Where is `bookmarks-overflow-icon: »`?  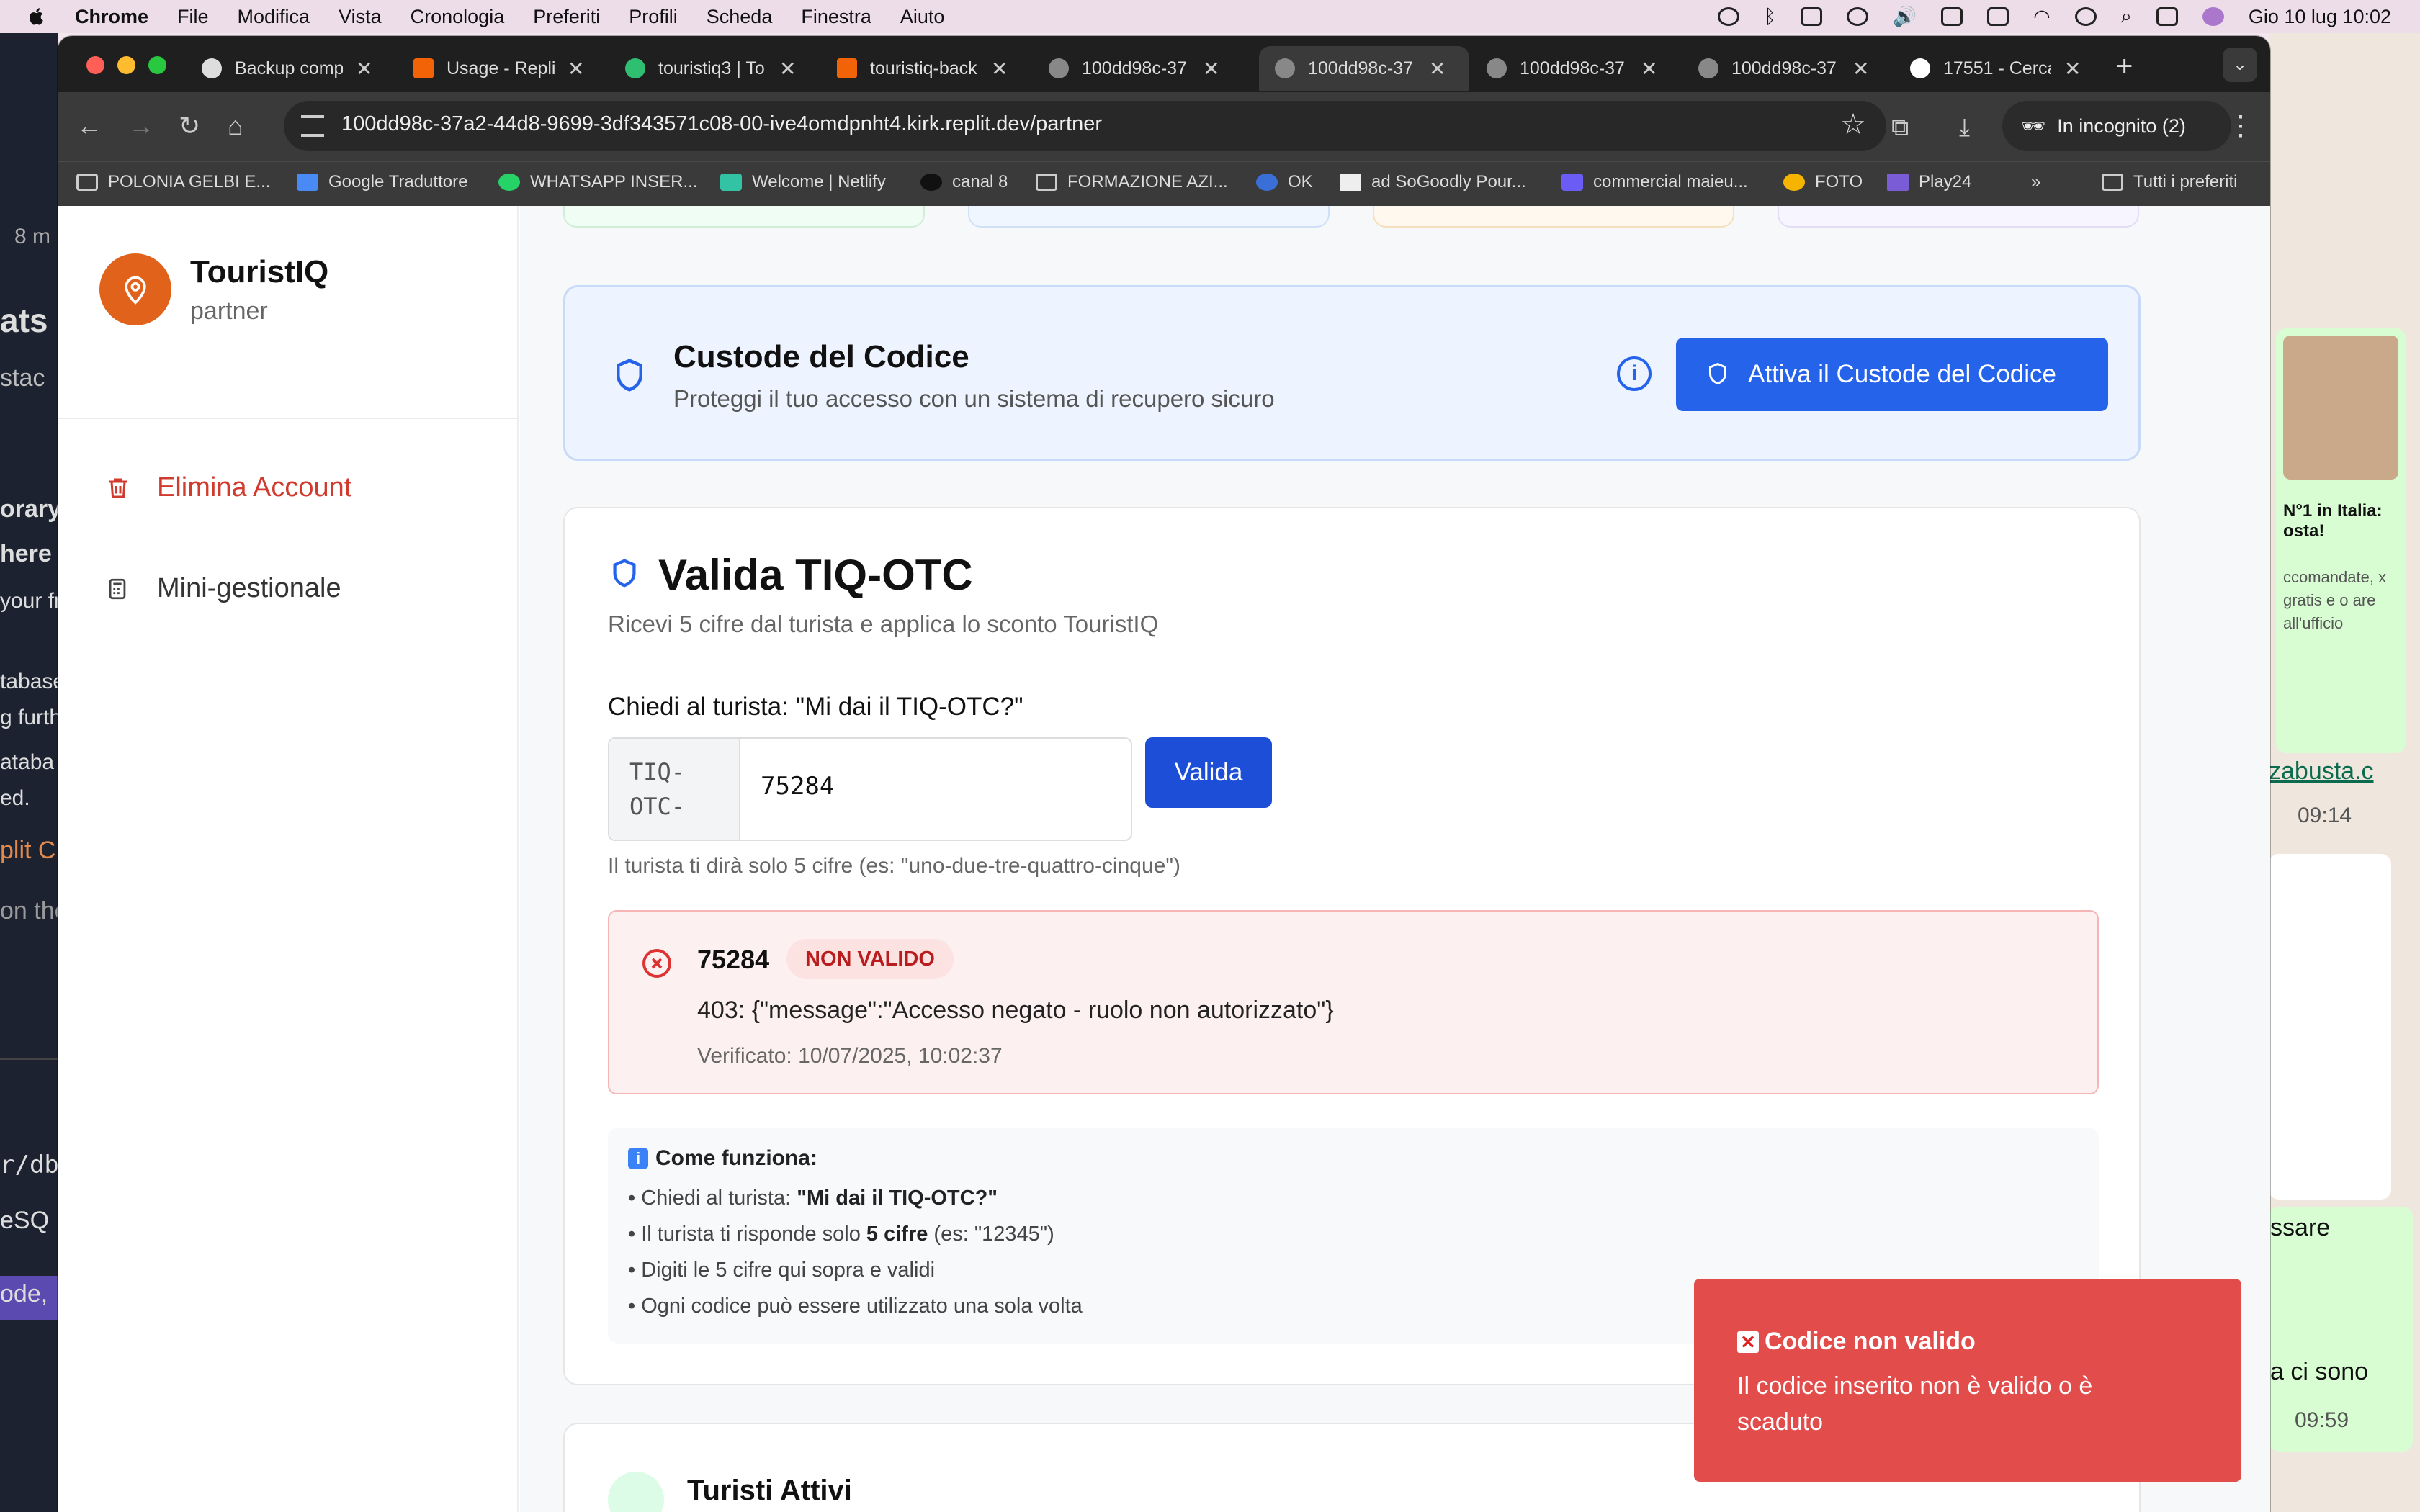
bookmarks-overflow-icon: » is located at coordinates (2035, 182).